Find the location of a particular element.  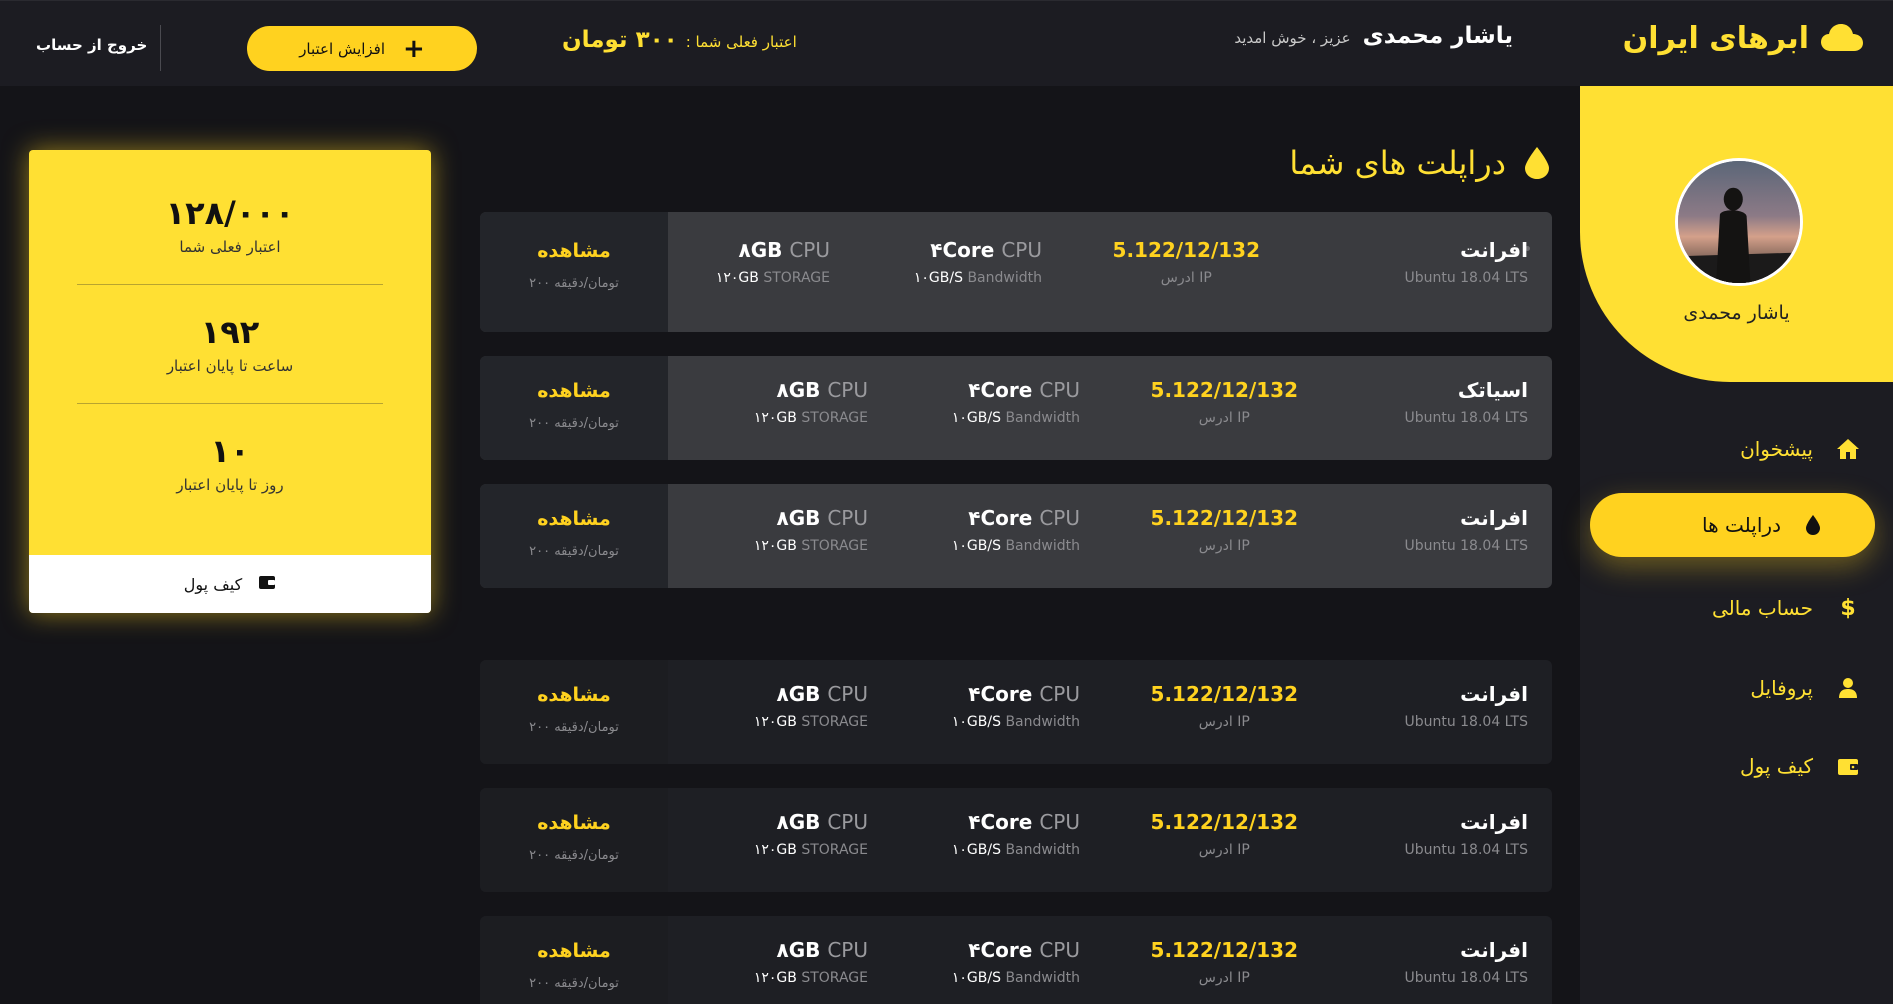

page-title: دراپلت های شما is located at coordinates (1397, 163).